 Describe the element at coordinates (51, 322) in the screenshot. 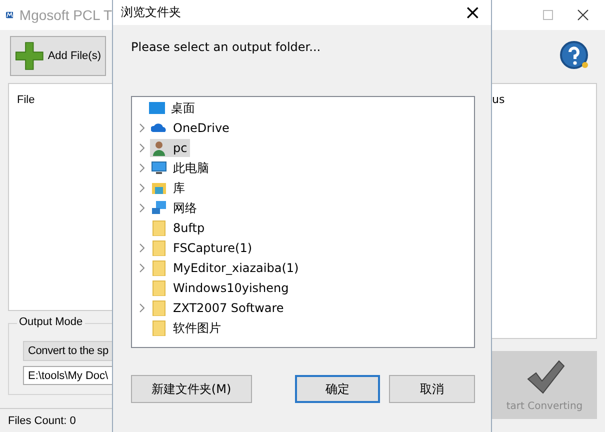

I see `group-label: Output Mode` at that location.